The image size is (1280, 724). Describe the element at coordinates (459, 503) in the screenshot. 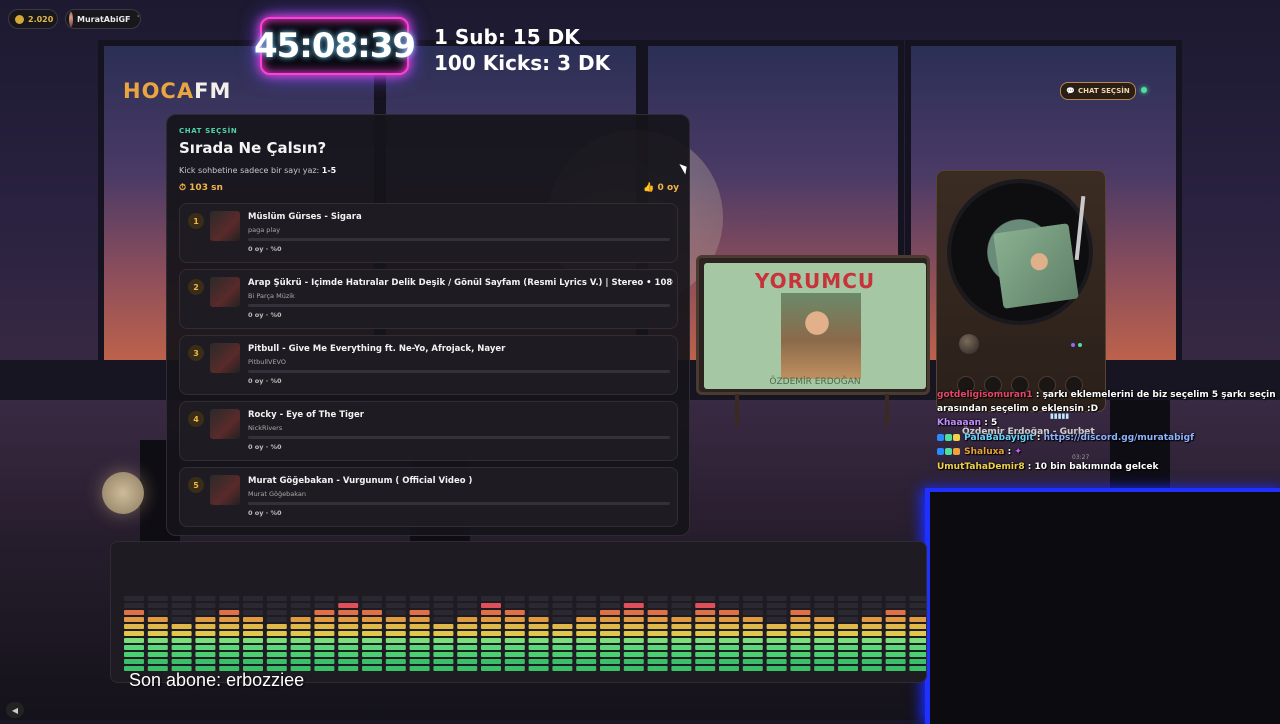

I see `vote-progress-bar` at that location.